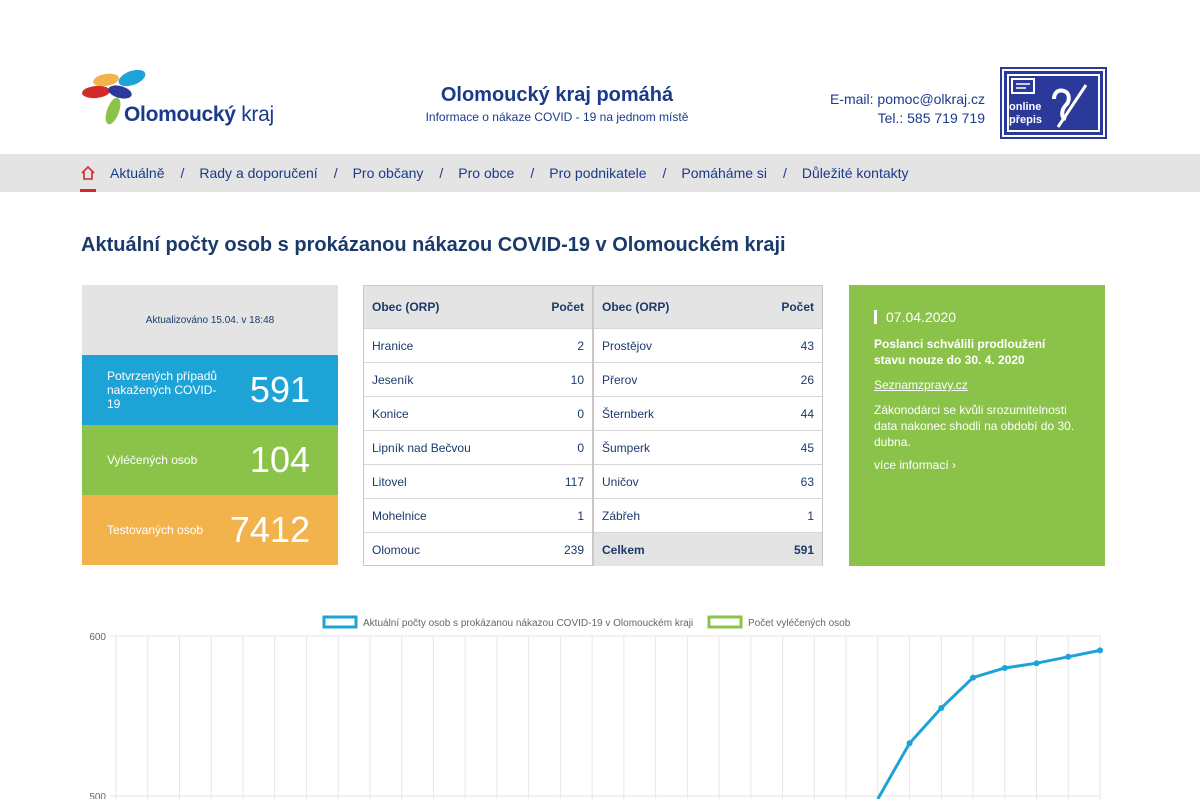 Image resolution: width=1200 pixels, height=799 pixels. Describe the element at coordinates (478, 345) in the screenshot. I see `table-row: Hranice 2` at that location.